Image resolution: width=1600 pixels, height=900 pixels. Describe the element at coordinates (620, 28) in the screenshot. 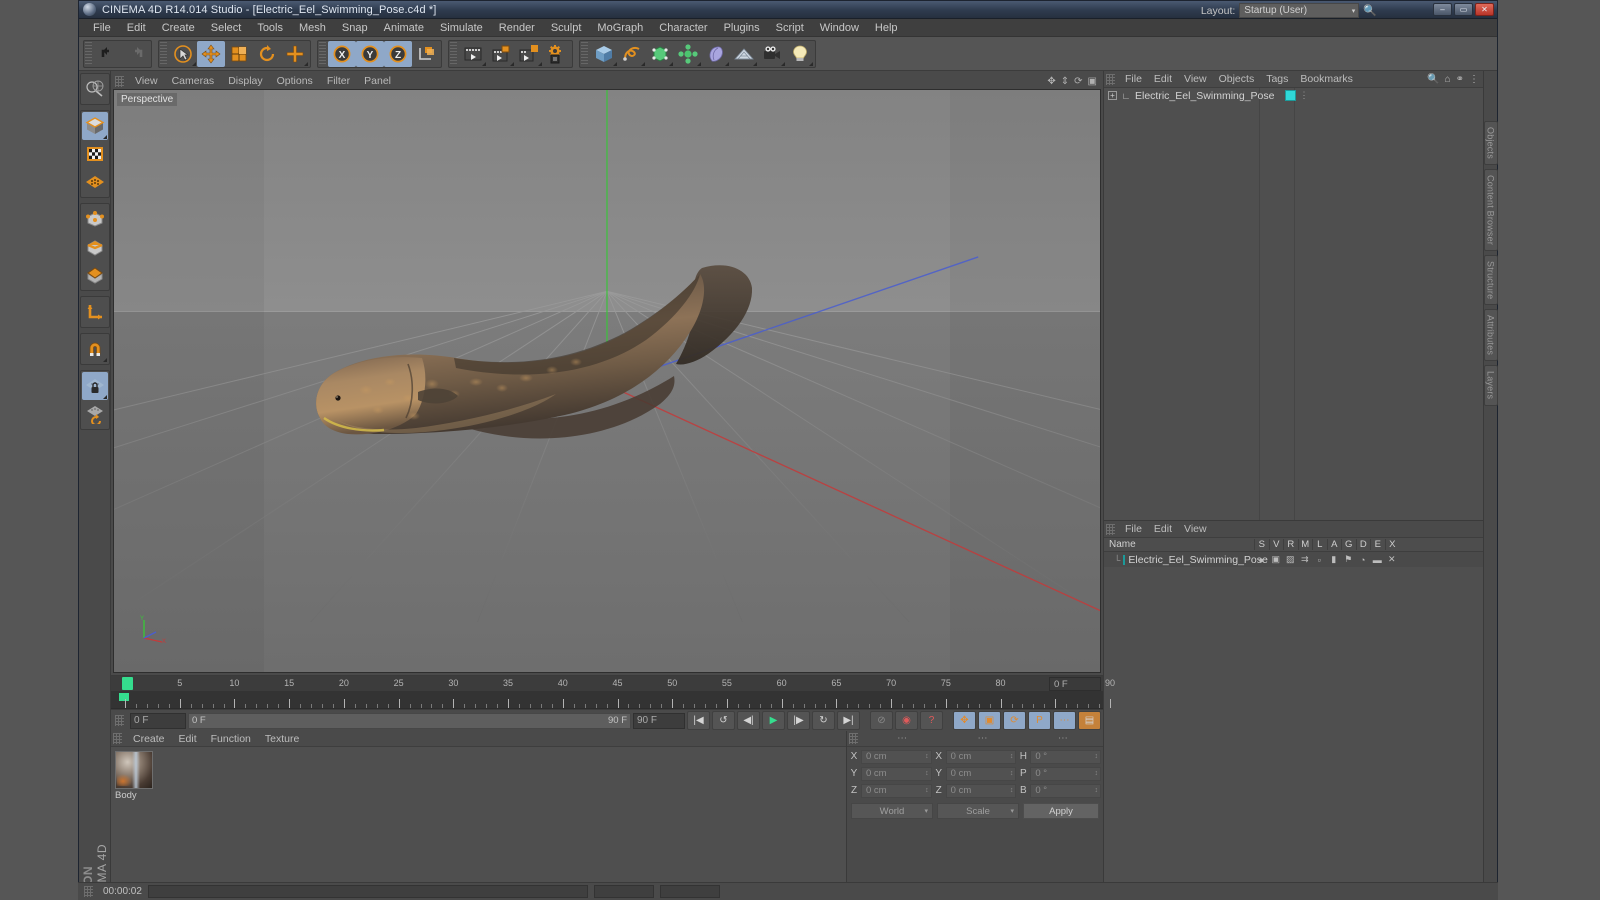

I see `menu-item-mograph: MoGraph` at that location.